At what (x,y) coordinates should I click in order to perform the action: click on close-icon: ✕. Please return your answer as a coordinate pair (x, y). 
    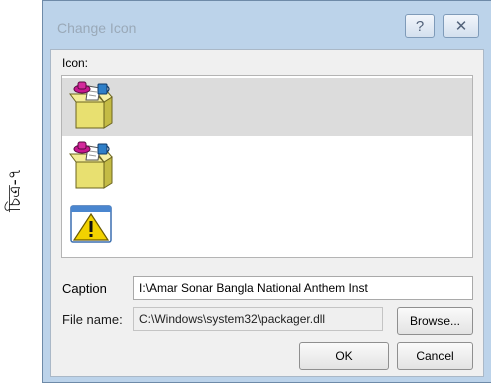
    Looking at the image, I should click on (461, 26).